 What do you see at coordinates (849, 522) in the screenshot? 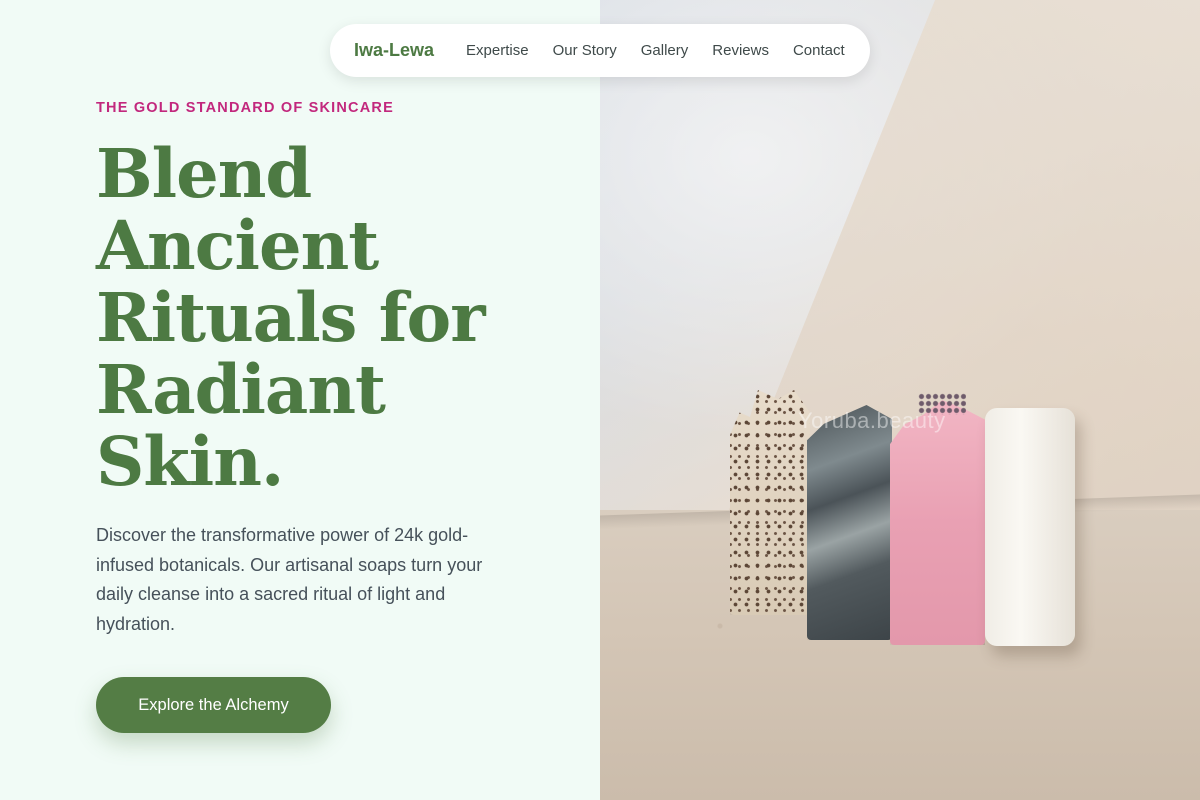
I see `charcoal-soap-bar` at bounding box center [849, 522].